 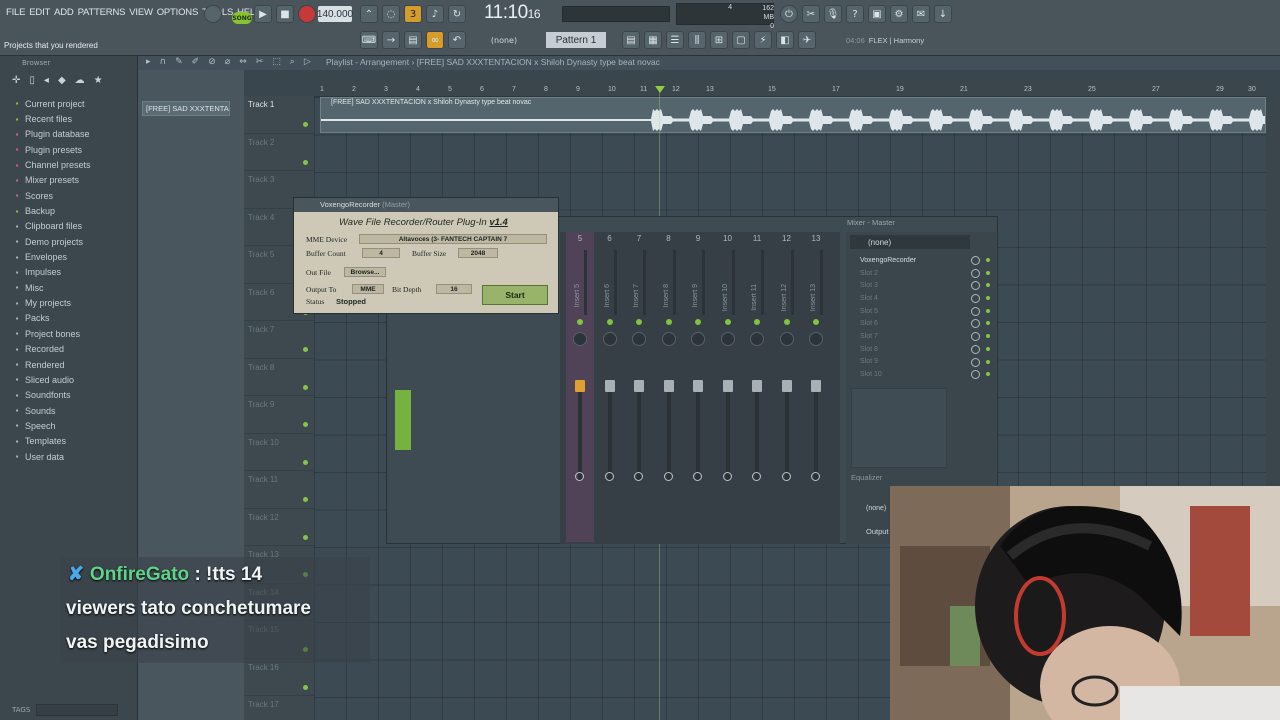 I want to click on pl-play-icon: ▷, so click(x=307, y=62).